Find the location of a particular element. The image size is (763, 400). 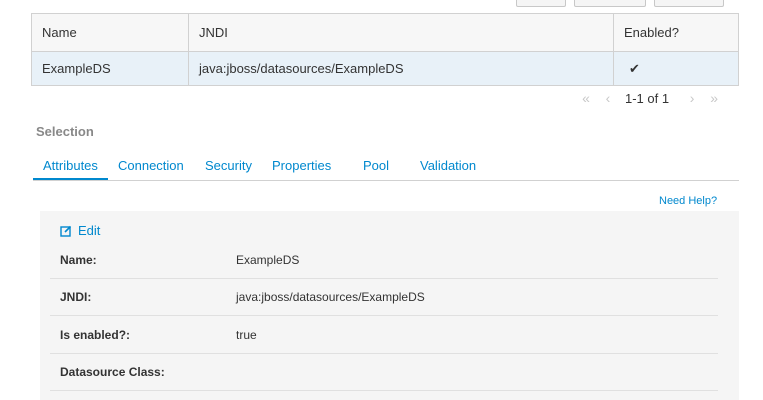

edit-button: Edit is located at coordinates (80, 230).